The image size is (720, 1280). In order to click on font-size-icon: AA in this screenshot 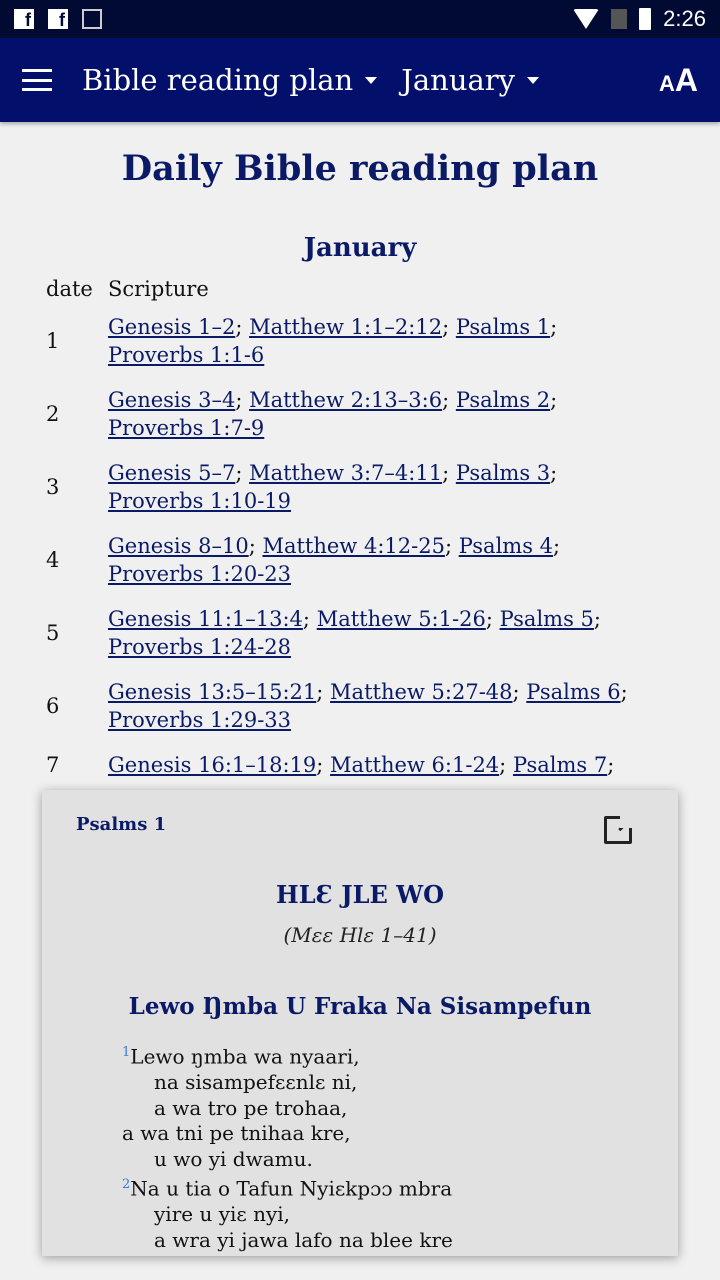, I will do `click(678, 80)`.